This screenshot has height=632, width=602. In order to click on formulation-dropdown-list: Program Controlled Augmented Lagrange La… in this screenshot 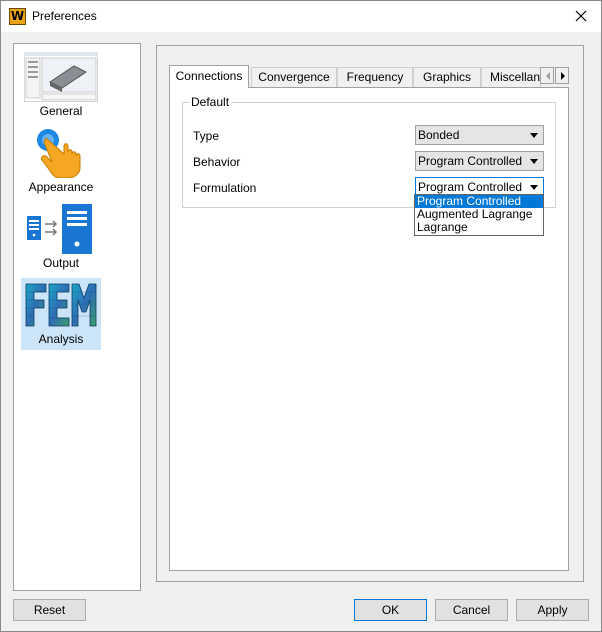, I will do `click(479, 215)`.